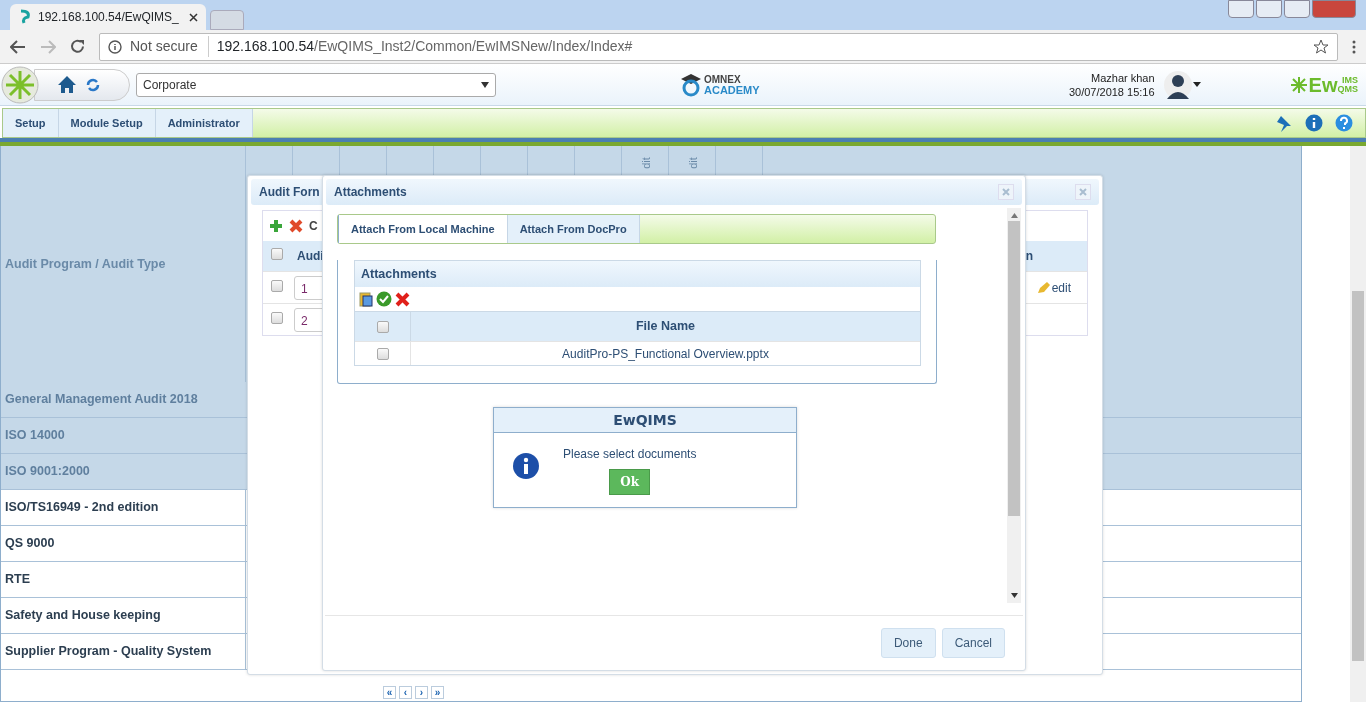 The width and height of the screenshot is (1366, 724). I want to click on pager-button: ‹, so click(405, 692).